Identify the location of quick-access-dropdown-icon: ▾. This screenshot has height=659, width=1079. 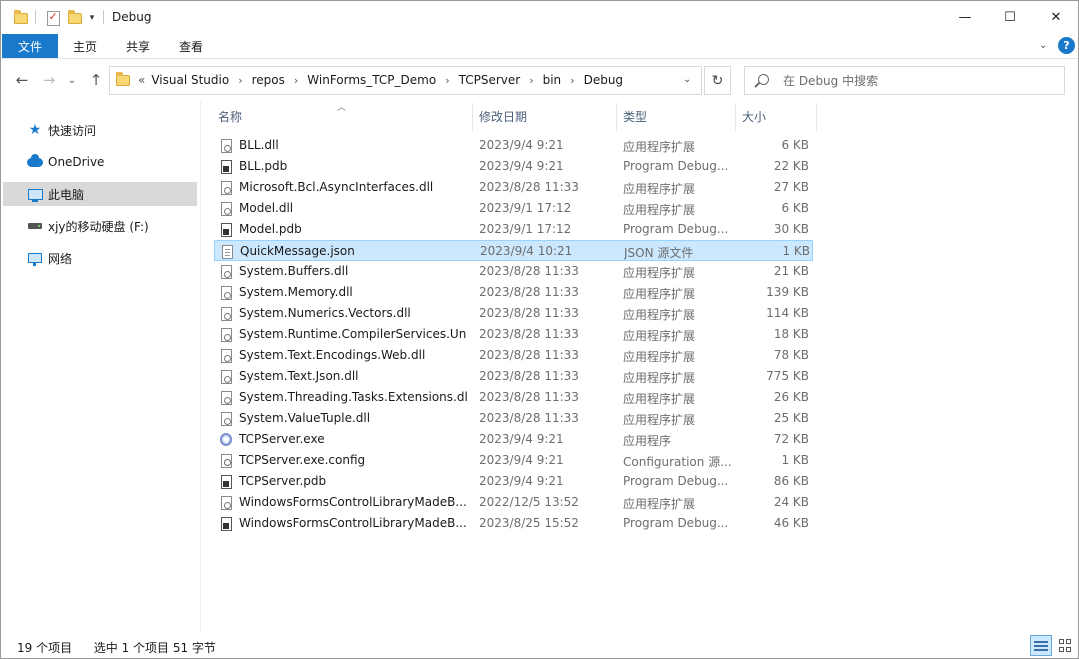
(92, 18).